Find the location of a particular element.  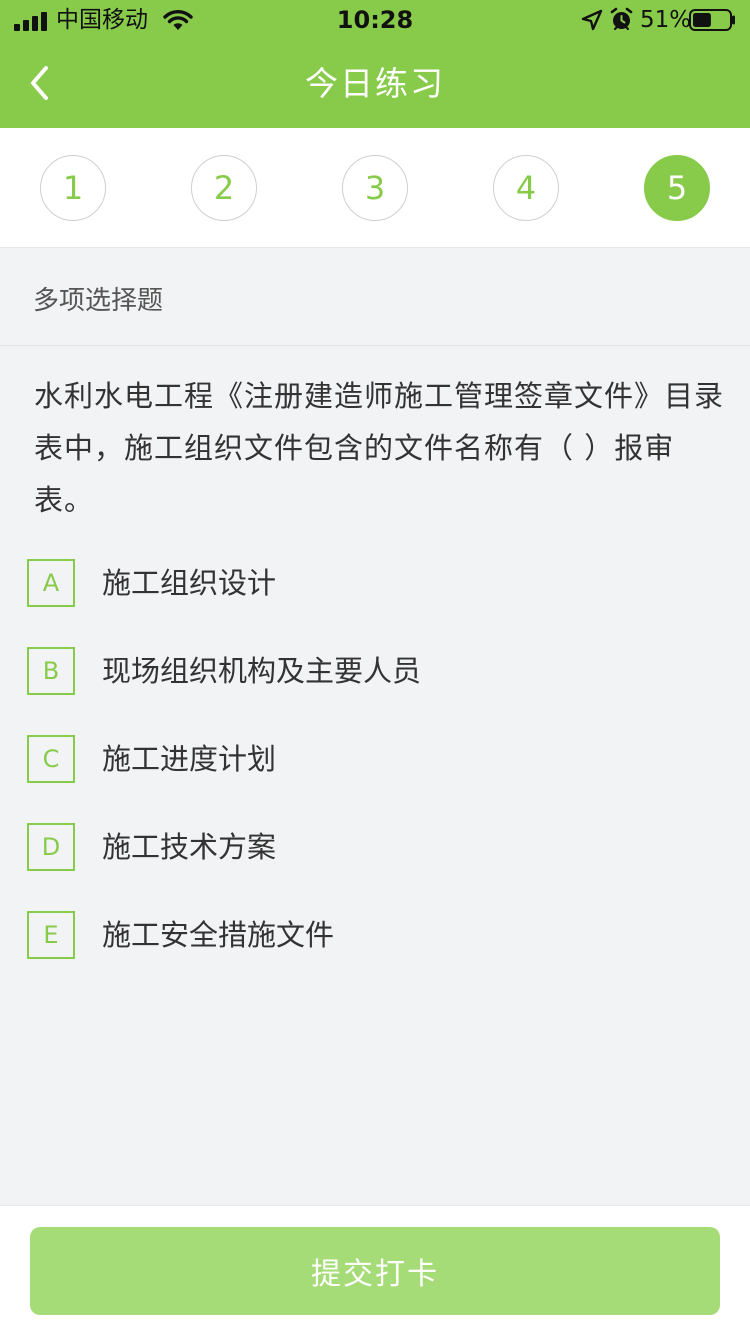

question-type-bar: 多项选择题 is located at coordinates (375, 297).